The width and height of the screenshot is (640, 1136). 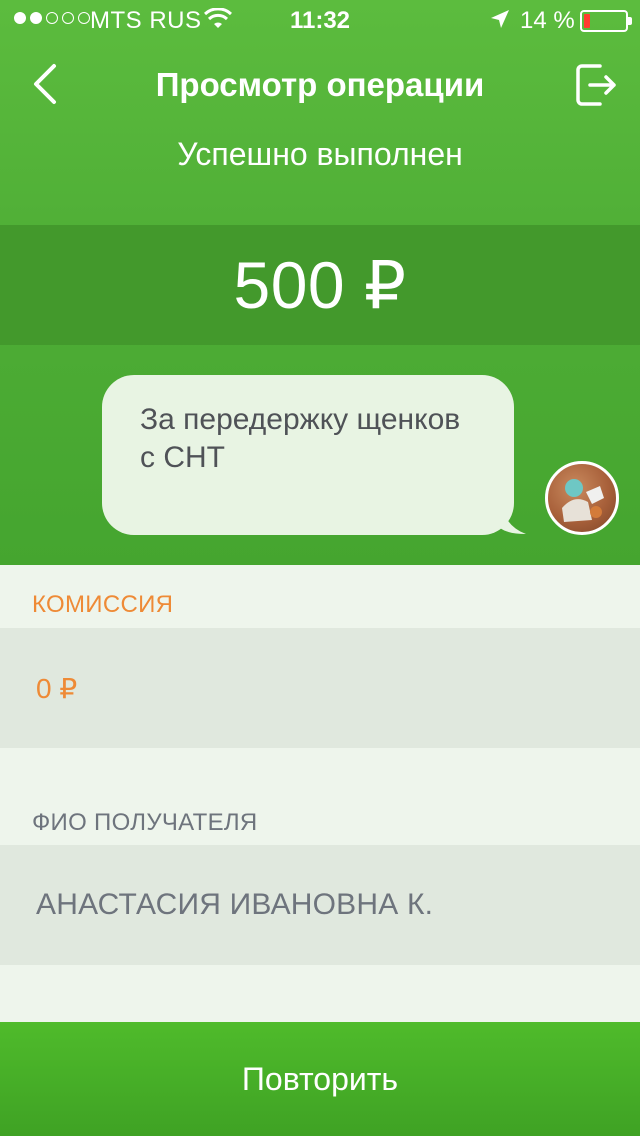 I want to click on logout-icon, so click(x=596, y=85).